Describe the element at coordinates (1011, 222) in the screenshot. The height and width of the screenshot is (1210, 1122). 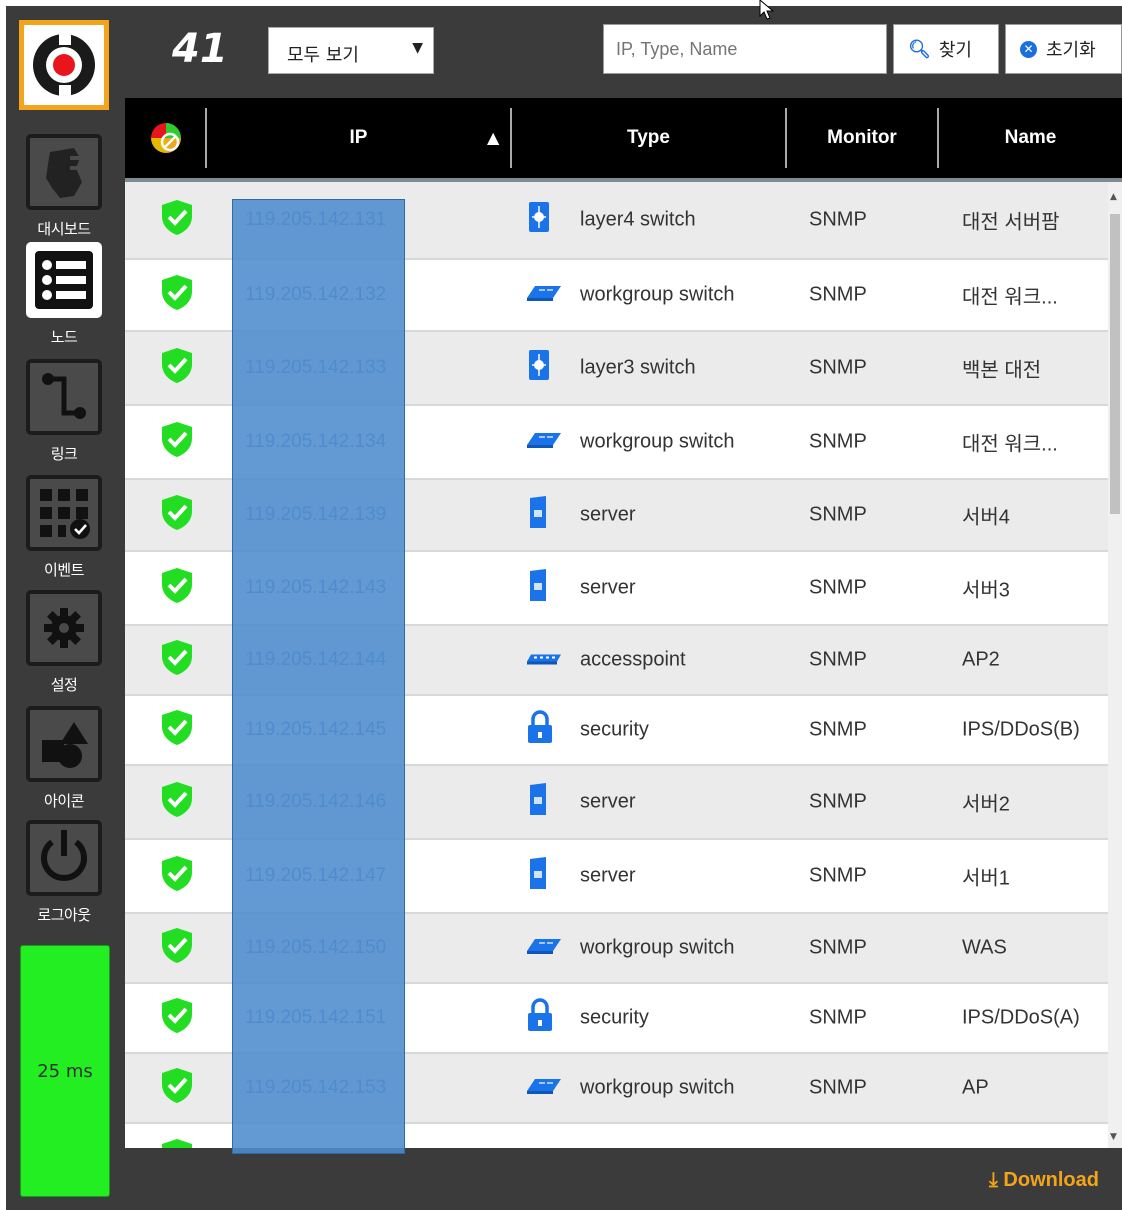
I see `name-cell: 대전 서버팜` at that location.